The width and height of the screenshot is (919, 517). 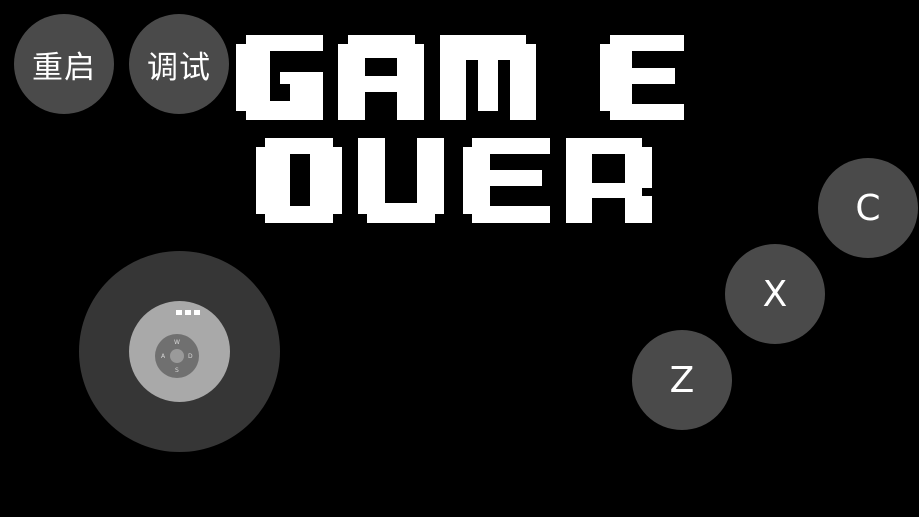 I want to click on letter-o, so click(x=299, y=180).